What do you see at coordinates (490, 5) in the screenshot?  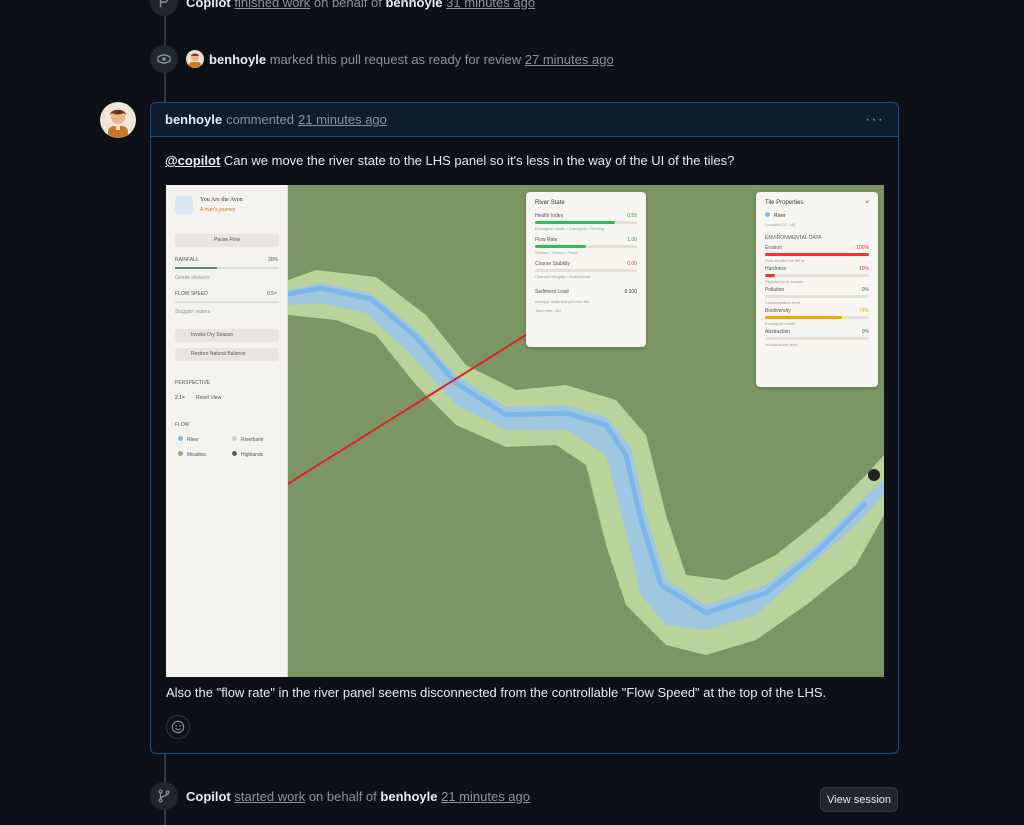 I see `event-time: 31 minutes ago` at bounding box center [490, 5].